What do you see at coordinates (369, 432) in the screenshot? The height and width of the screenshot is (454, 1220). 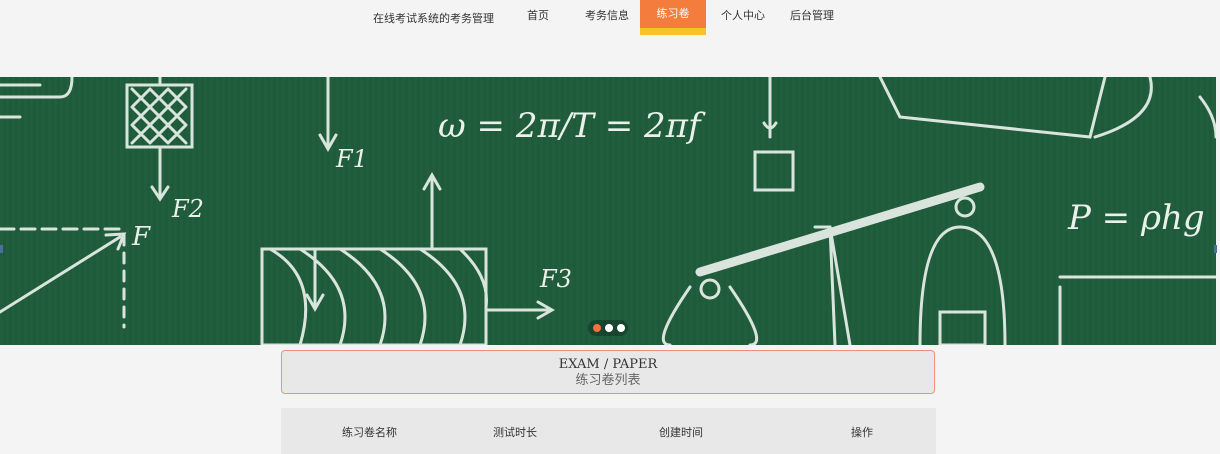 I see `column-header-paper-name: 练习卷名称` at bounding box center [369, 432].